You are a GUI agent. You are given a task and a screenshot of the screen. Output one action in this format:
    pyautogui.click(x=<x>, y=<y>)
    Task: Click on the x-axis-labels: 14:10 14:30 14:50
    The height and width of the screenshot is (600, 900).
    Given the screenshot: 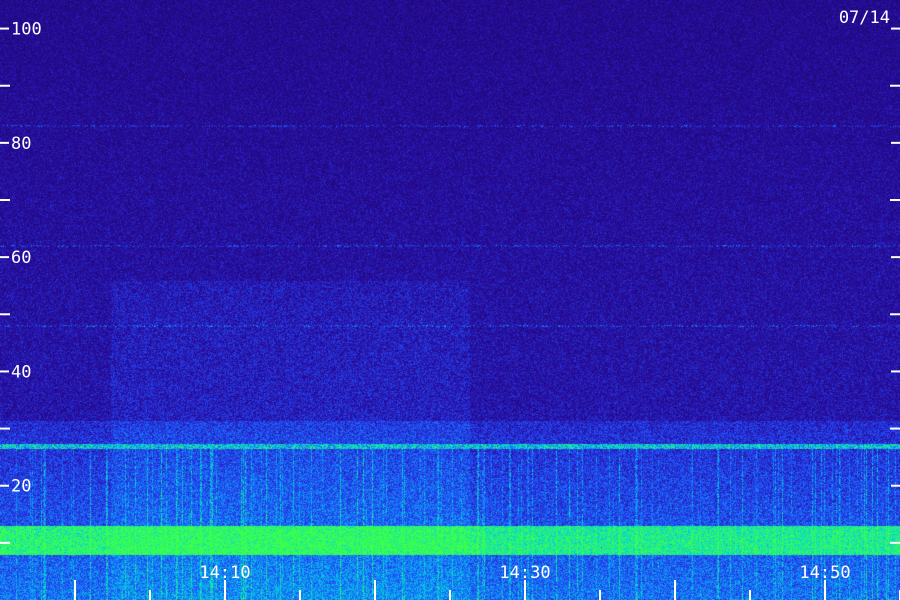 What is the action you would take?
    pyautogui.click(x=524, y=573)
    